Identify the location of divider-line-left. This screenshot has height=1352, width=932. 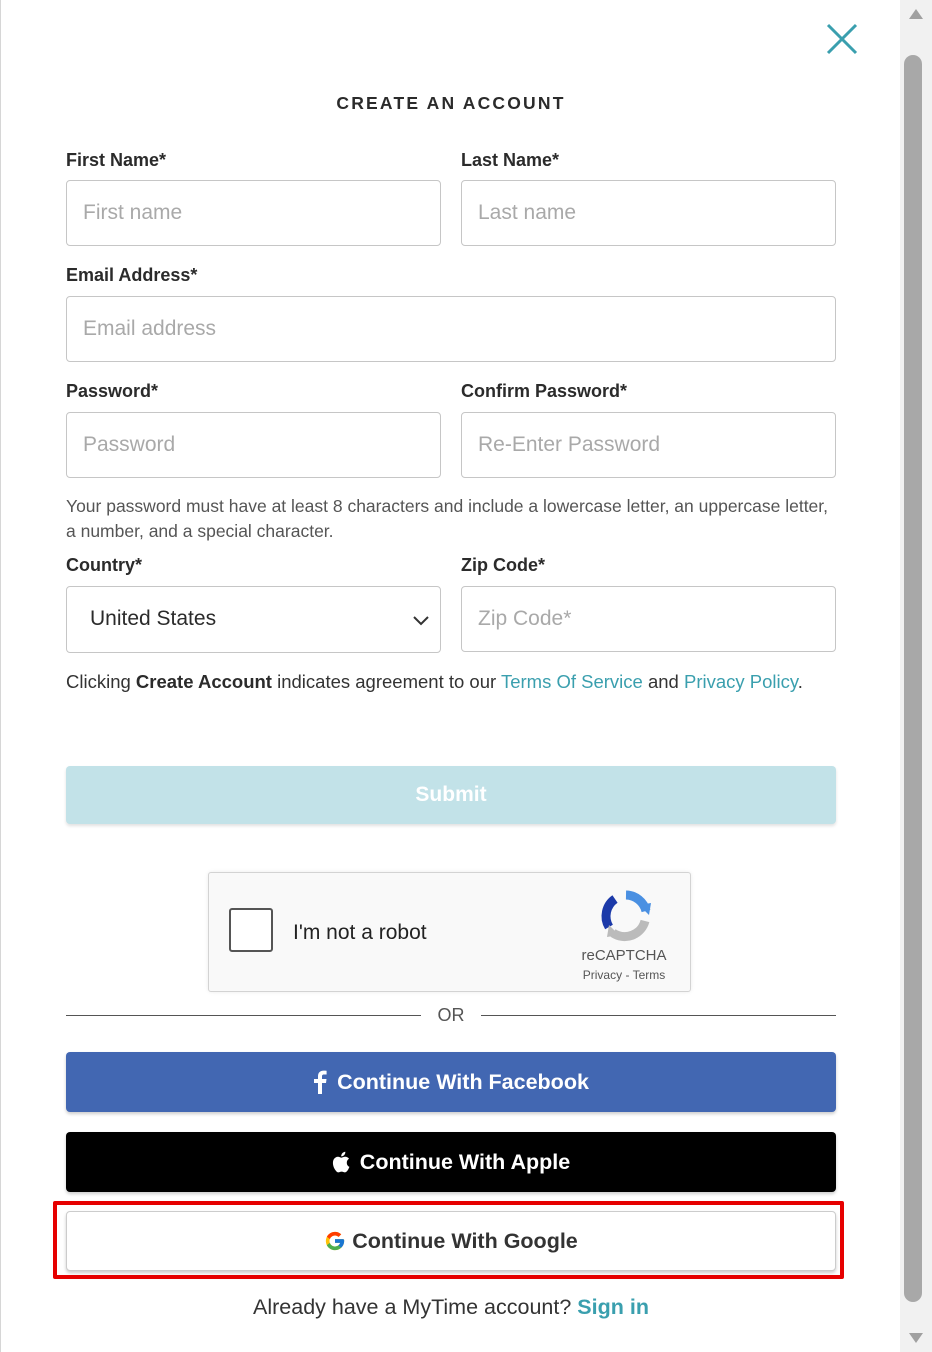
(243, 1015).